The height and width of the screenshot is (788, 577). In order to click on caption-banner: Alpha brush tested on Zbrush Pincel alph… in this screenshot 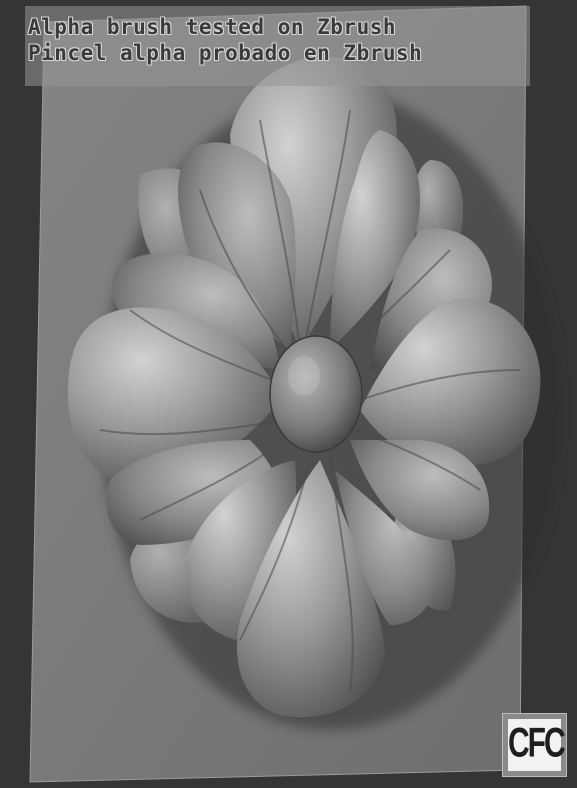, I will do `click(277, 46)`.